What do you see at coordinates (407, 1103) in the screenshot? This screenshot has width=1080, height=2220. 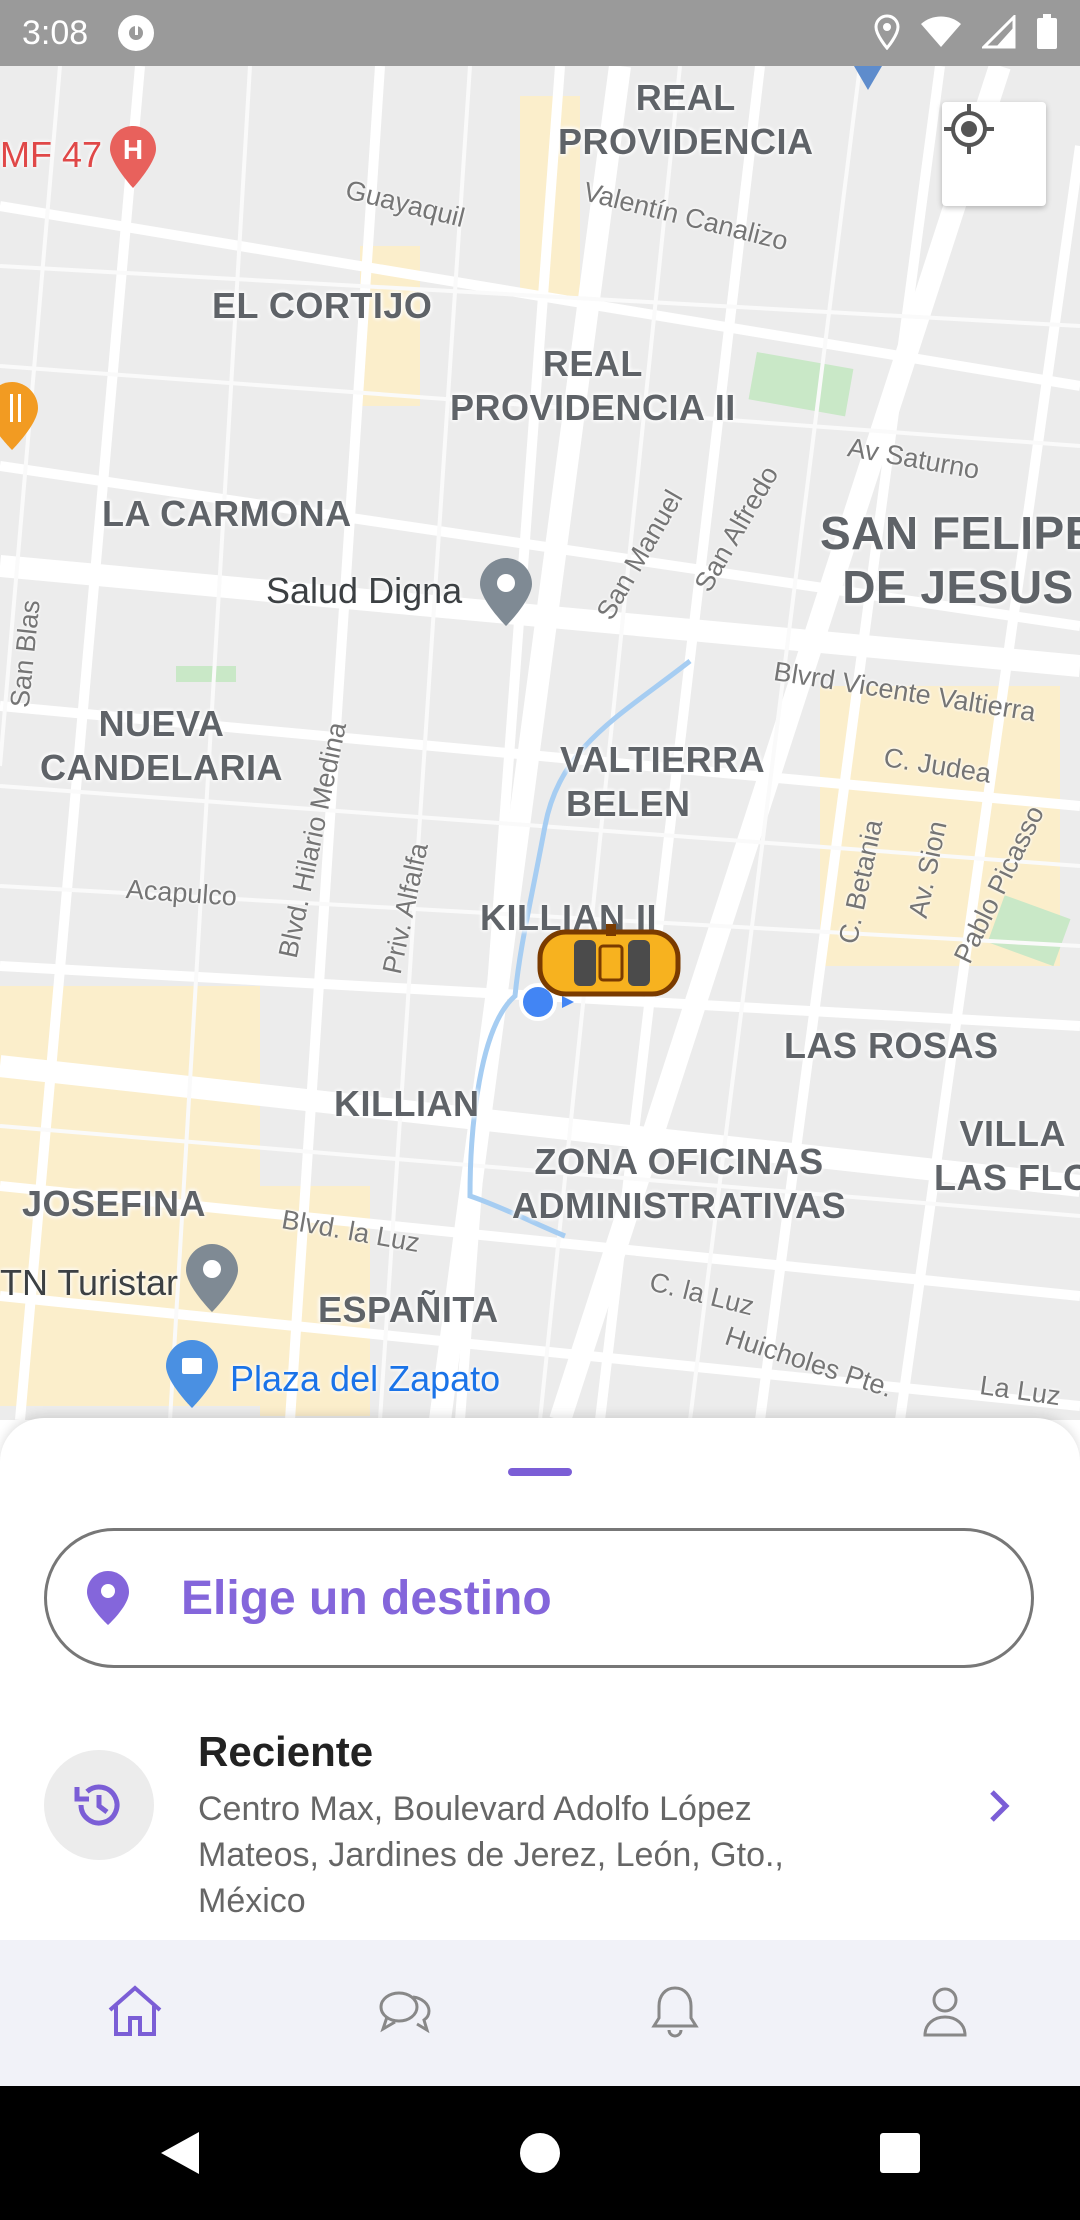 I see `label-killian: KILLIAN` at bounding box center [407, 1103].